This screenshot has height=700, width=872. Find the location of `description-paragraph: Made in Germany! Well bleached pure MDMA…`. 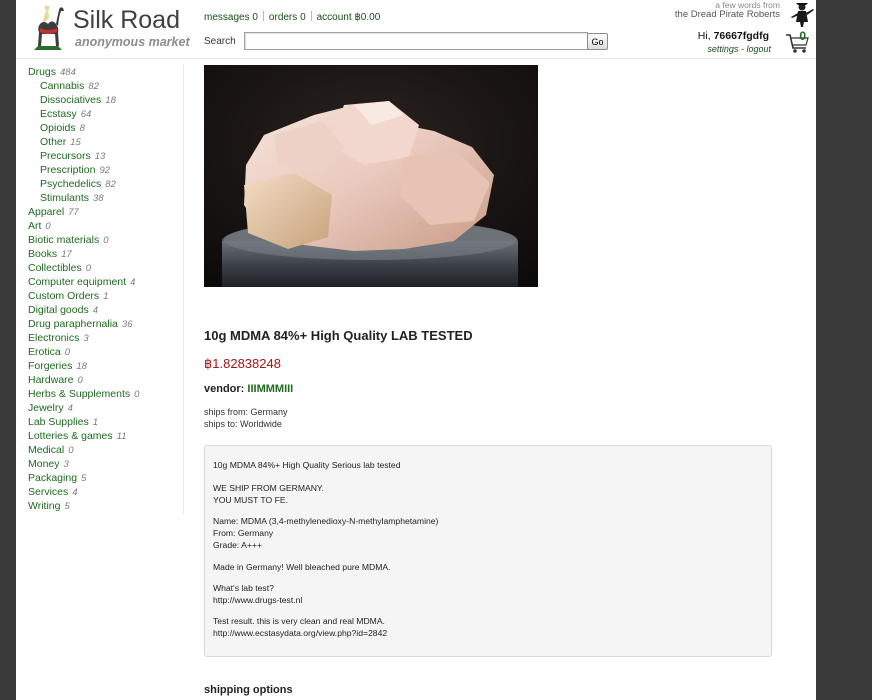

description-paragraph: Made in Germany! Well bleached pure MDMA… is located at coordinates (302, 568).